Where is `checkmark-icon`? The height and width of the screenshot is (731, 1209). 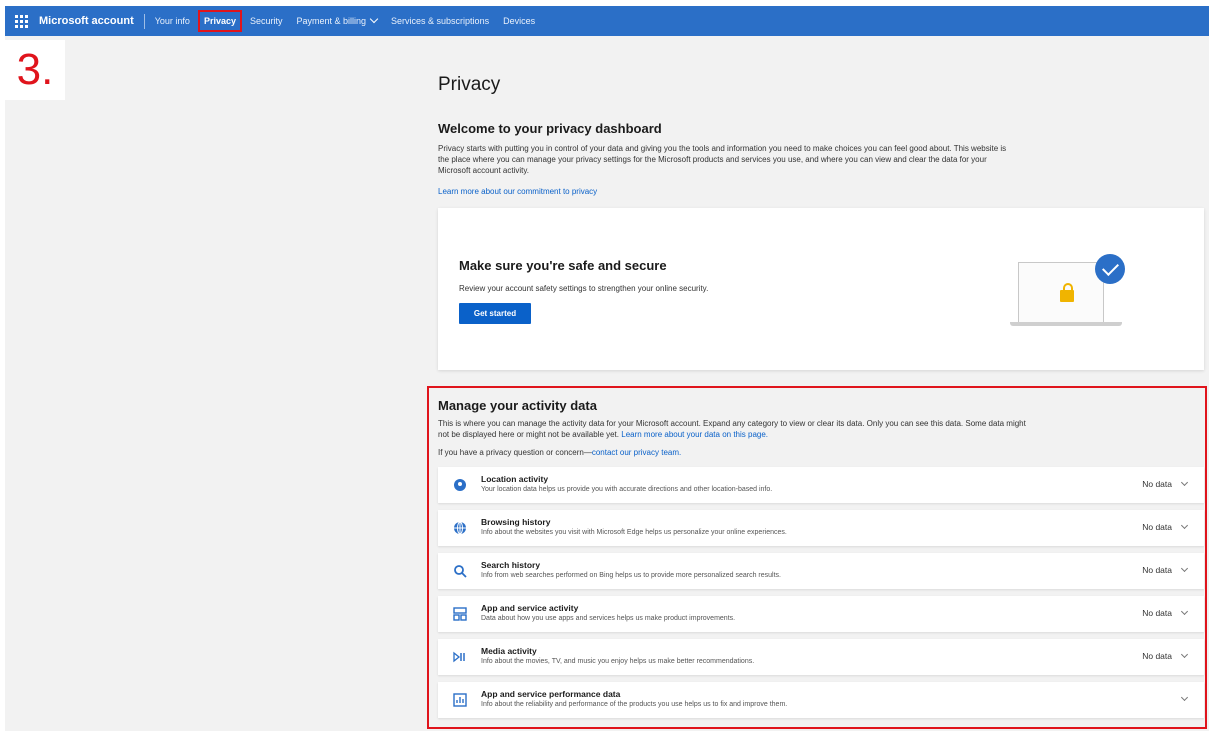 checkmark-icon is located at coordinates (1110, 269).